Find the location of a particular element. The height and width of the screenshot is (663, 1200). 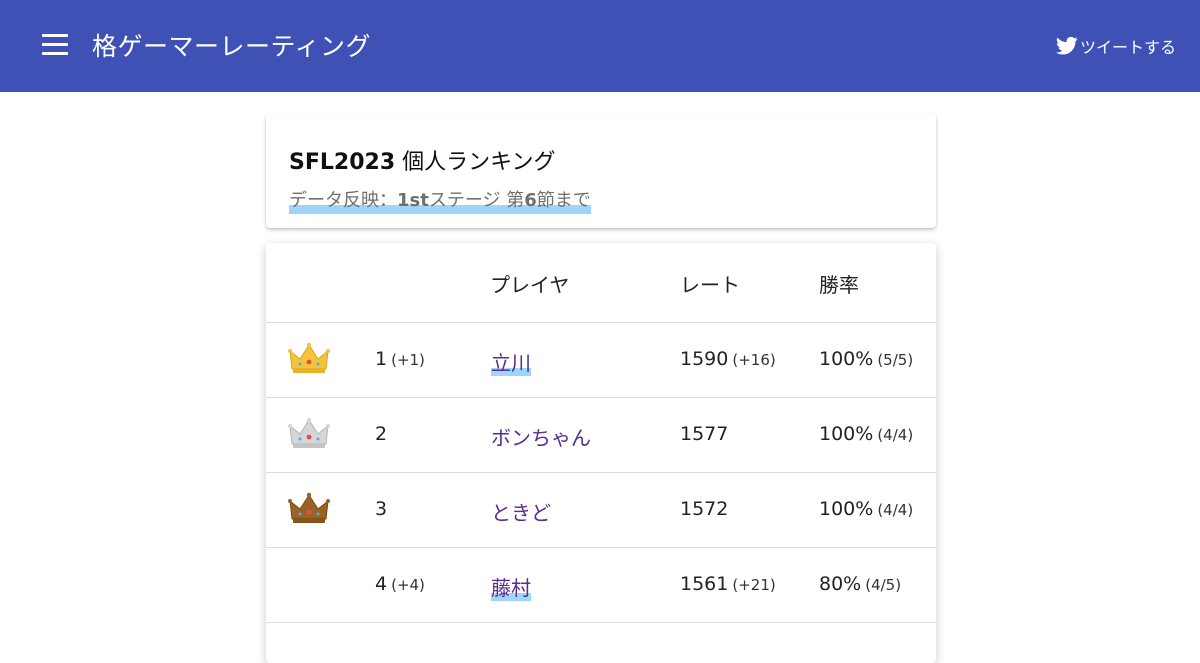

menu-icon is located at coordinates (56, 45).